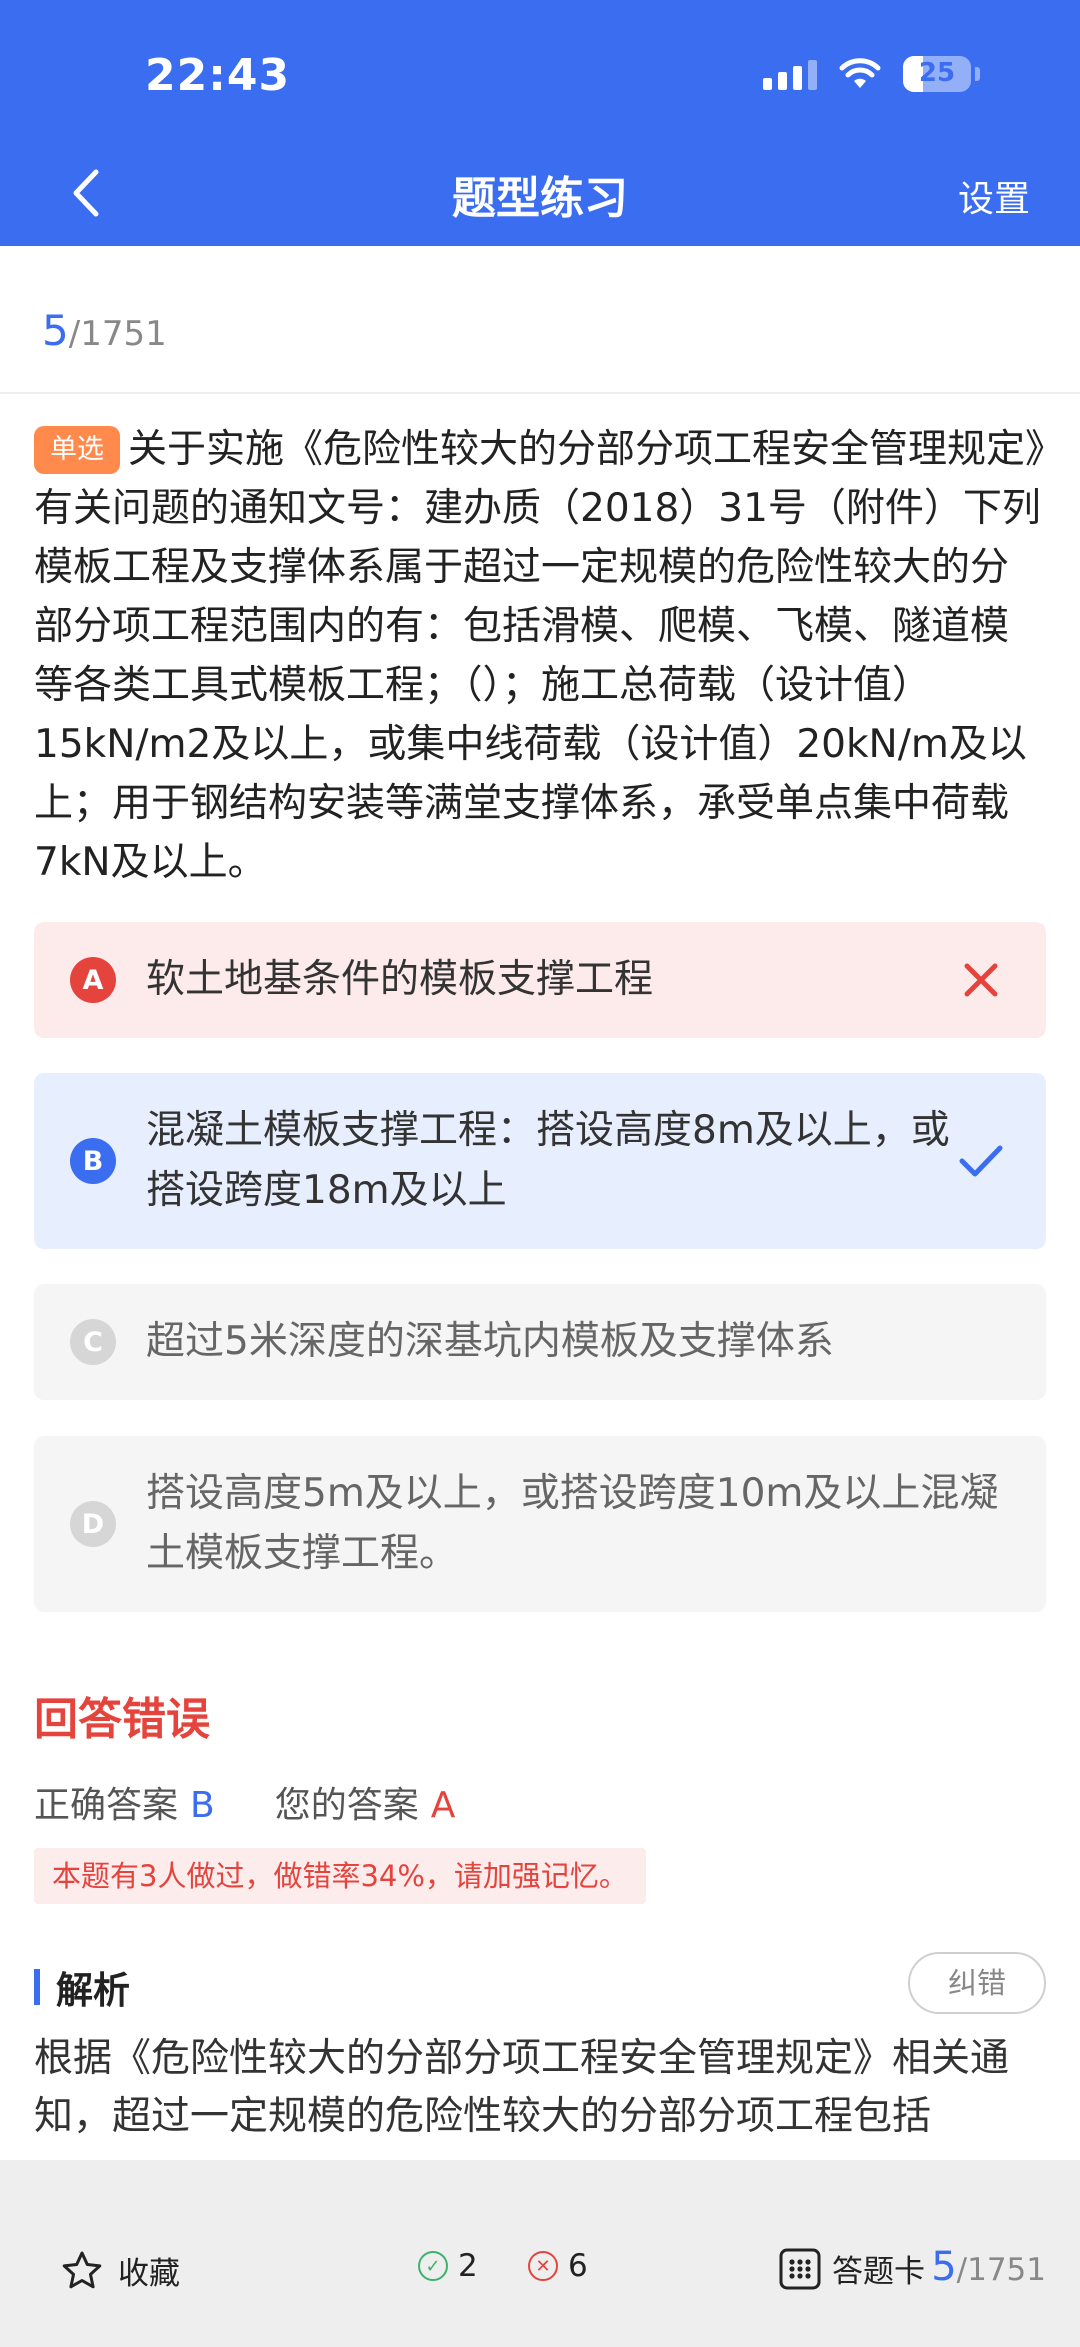 Image resolution: width=1080 pixels, height=2347 pixels. Describe the element at coordinates (443, 1805) in the screenshot. I see `your-answer-value: A` at that location.